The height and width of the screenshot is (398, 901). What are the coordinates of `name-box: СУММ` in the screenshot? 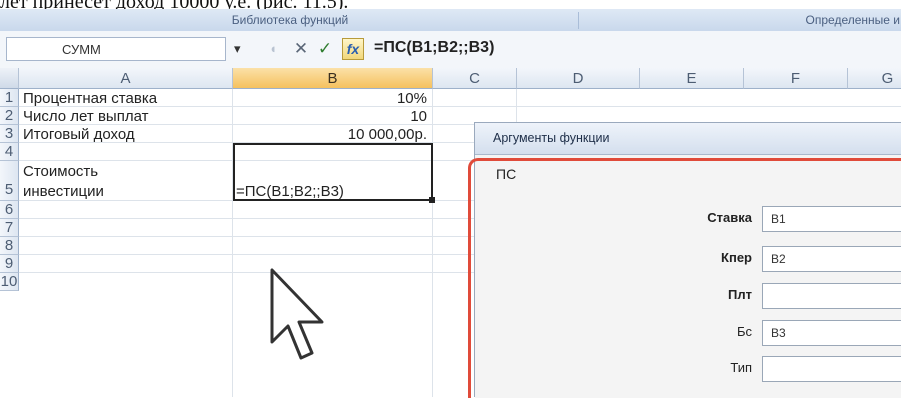 It's located at (116, 49).